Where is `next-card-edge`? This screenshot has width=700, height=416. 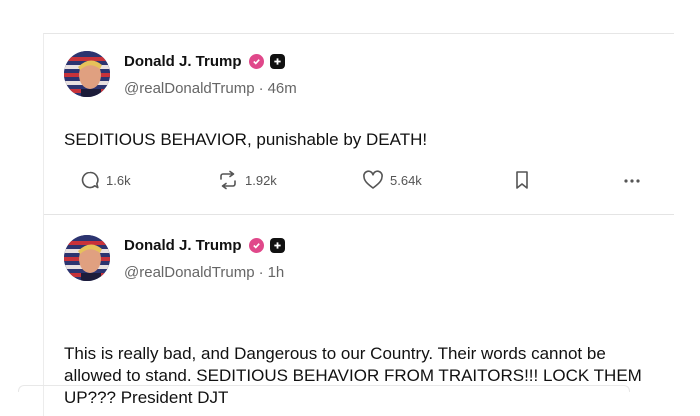
next-card-edge is located at coordinates (324, 388).